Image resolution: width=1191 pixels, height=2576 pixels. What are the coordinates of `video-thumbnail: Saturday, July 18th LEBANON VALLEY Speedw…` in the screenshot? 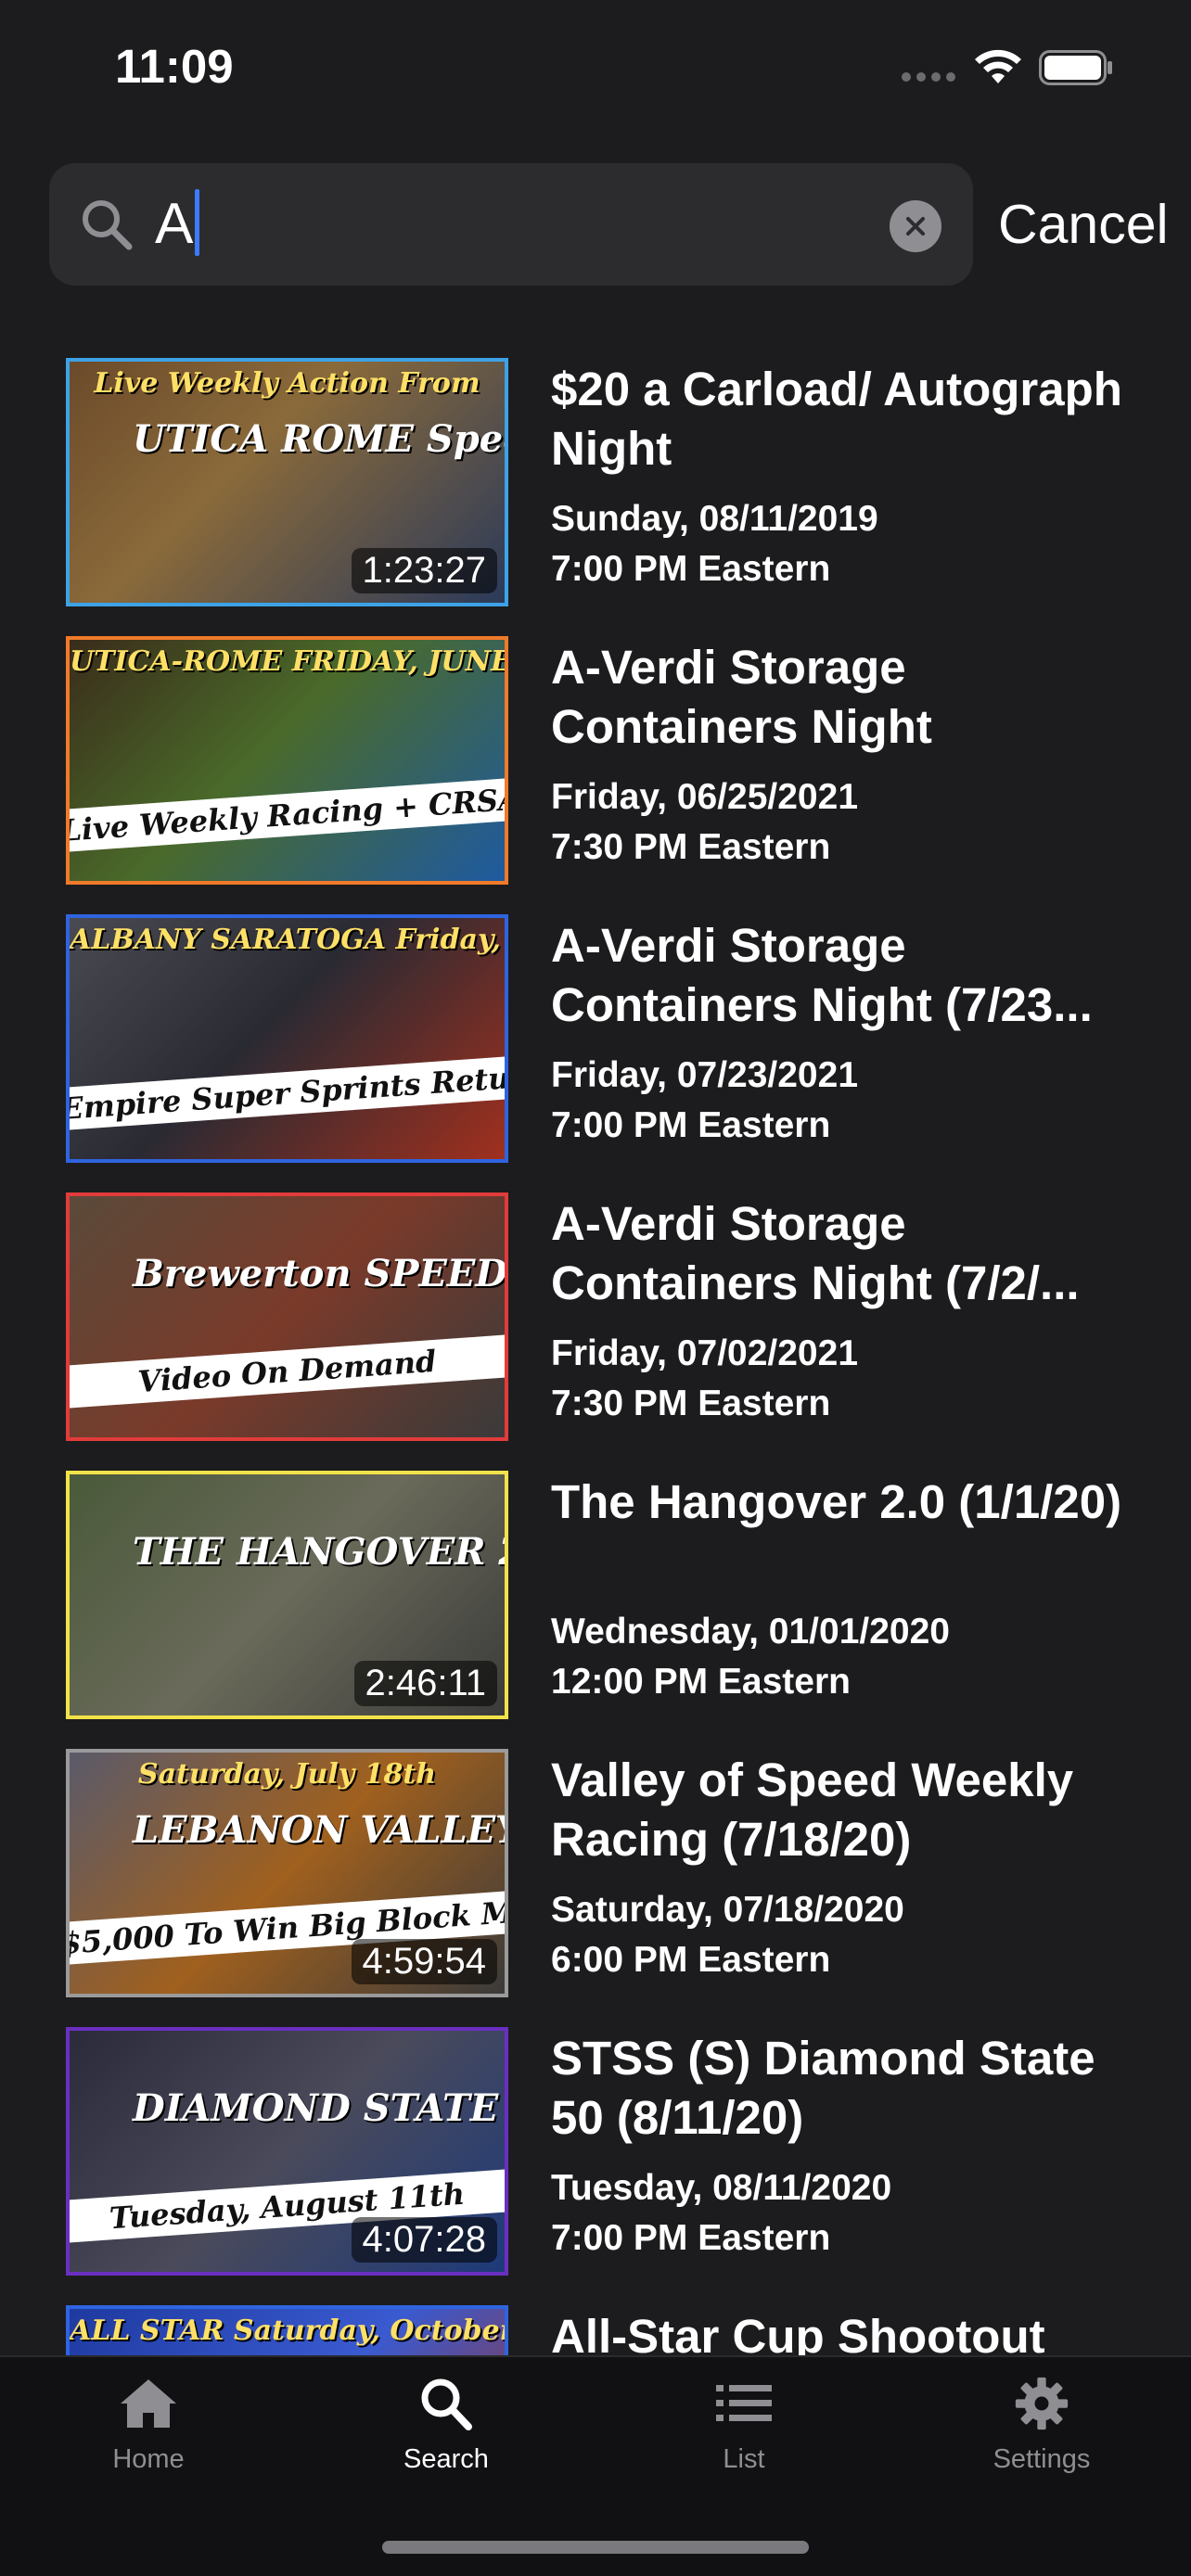 It's located at (287, 1873).